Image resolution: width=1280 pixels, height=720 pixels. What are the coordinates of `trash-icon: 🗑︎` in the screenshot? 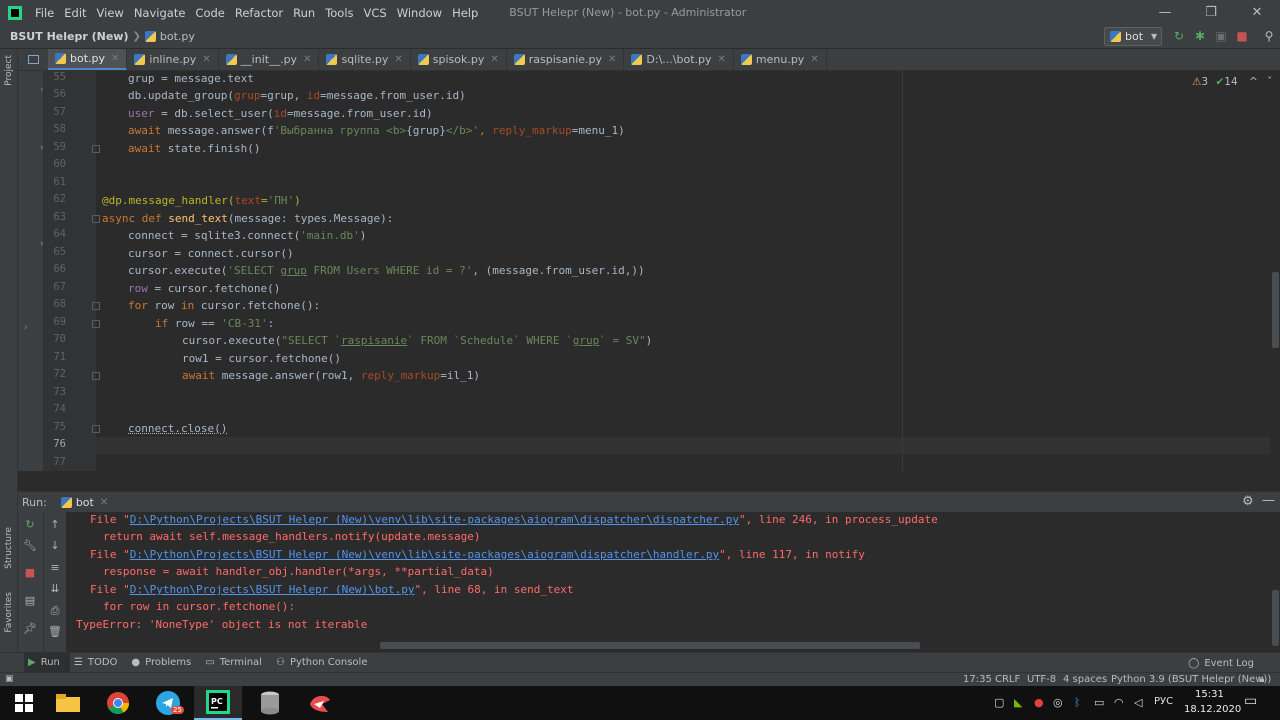 It's located at (55, 632).